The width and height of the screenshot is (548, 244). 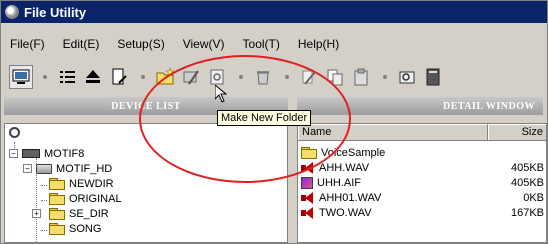 What do you see at coordinates (191, 77) in the screenshot?
I see `rename-icon` at bounding box center [191, 77].